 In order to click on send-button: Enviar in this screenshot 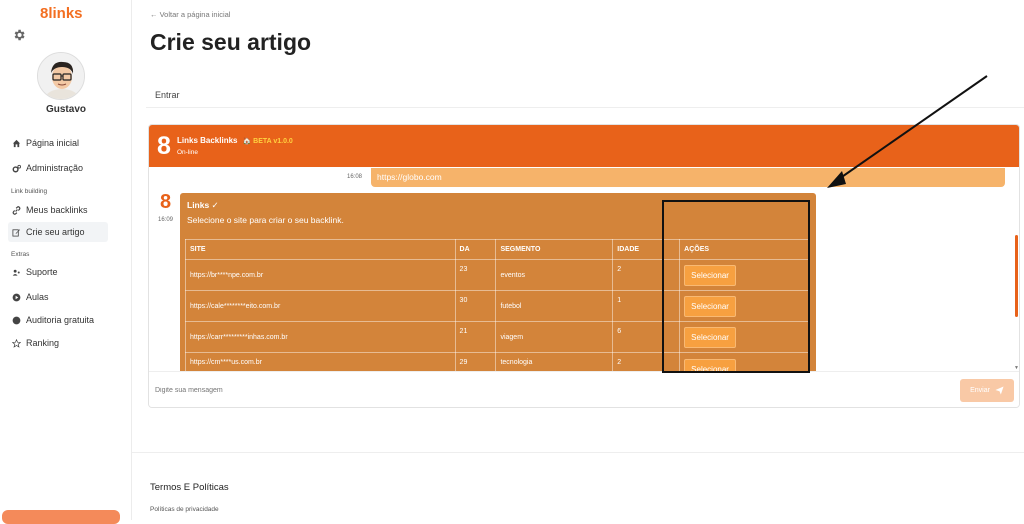, I will do `click(987, 390)`.